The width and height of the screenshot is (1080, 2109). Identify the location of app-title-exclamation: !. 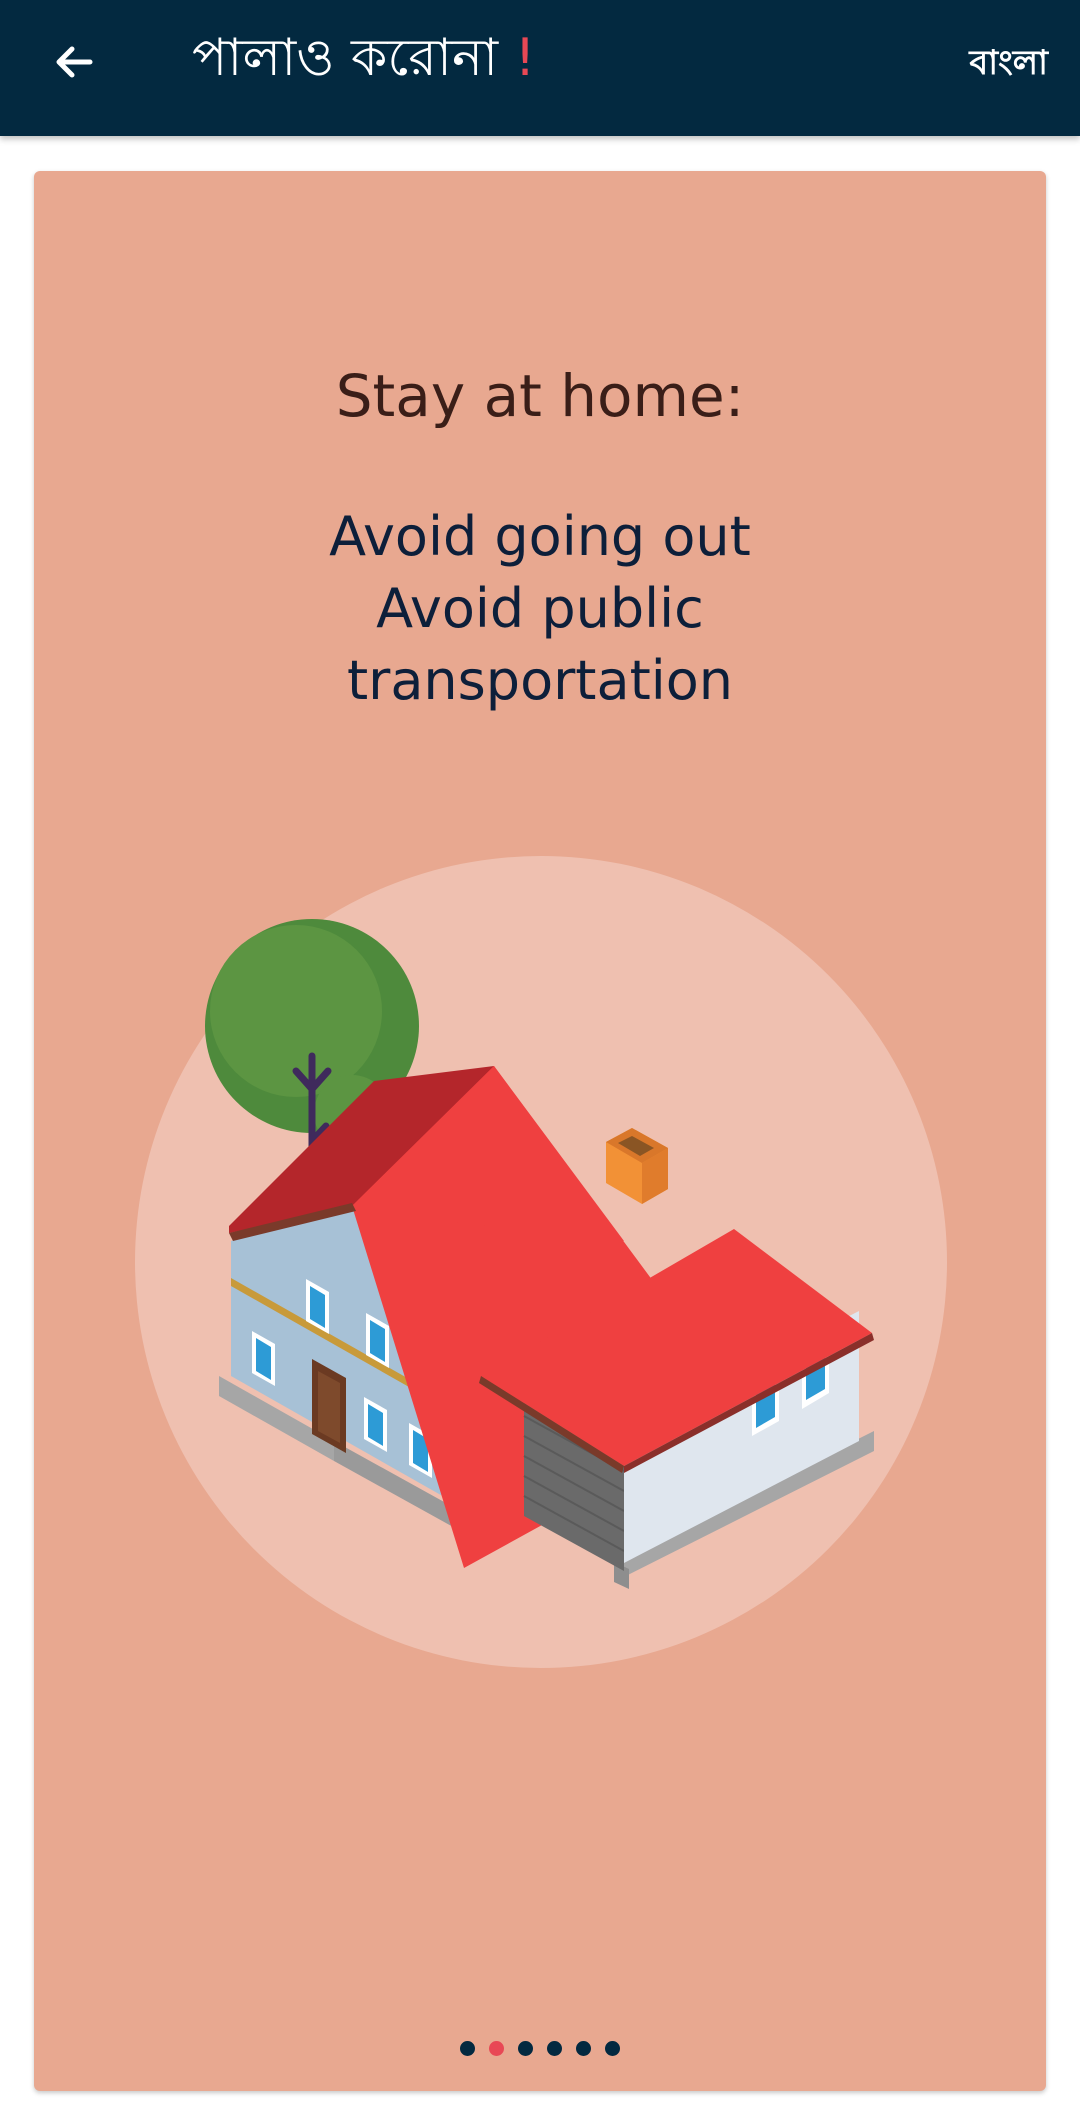
(525, 58).